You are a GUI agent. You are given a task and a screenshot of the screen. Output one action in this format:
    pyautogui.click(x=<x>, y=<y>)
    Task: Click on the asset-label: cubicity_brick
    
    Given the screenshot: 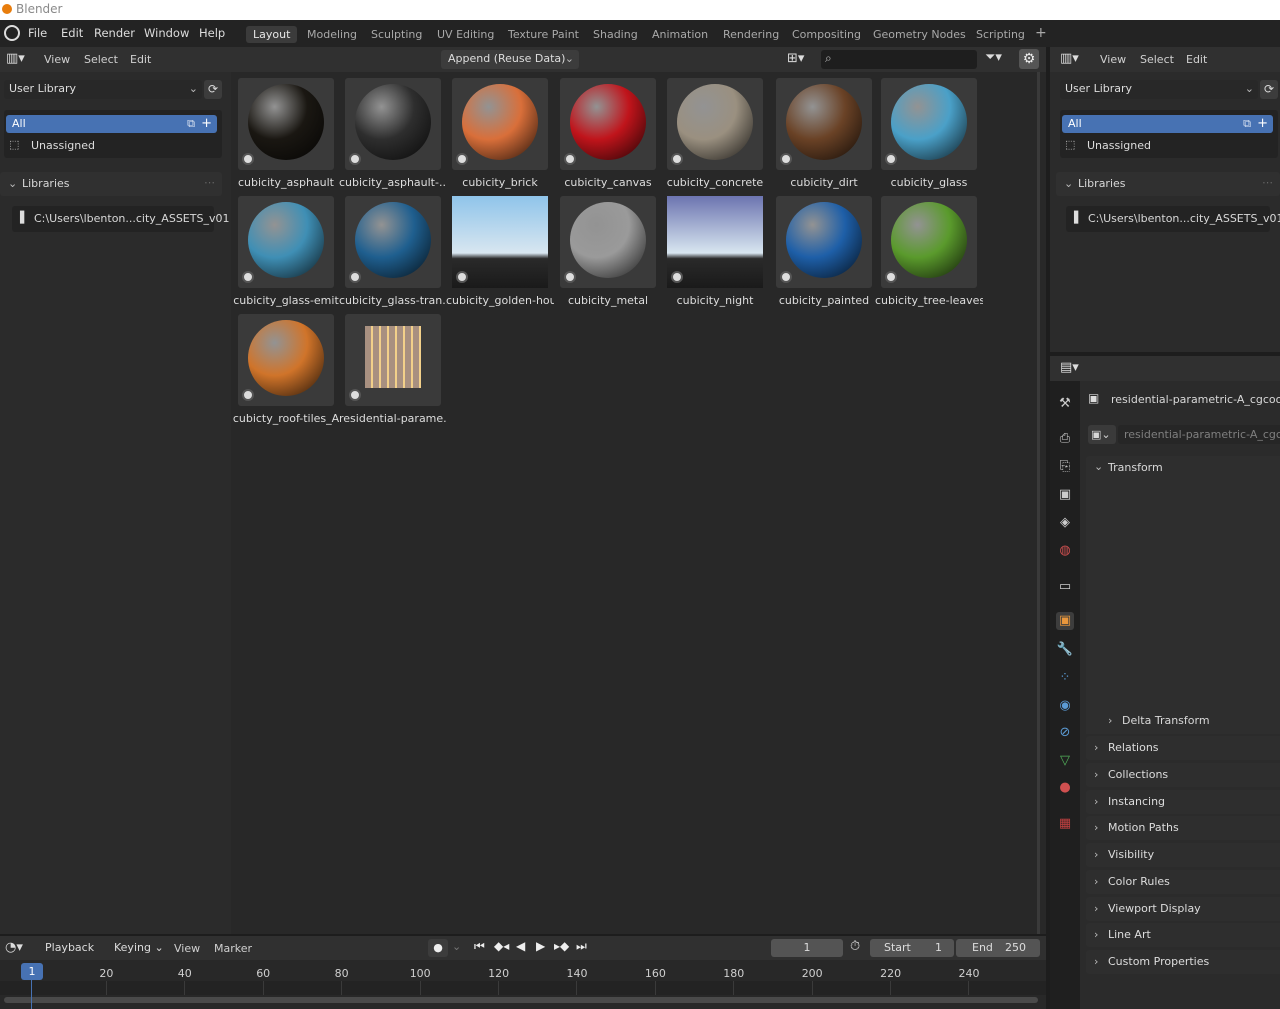 What is the action you would take?
    pyautogui.click(x=500, y=182)
    